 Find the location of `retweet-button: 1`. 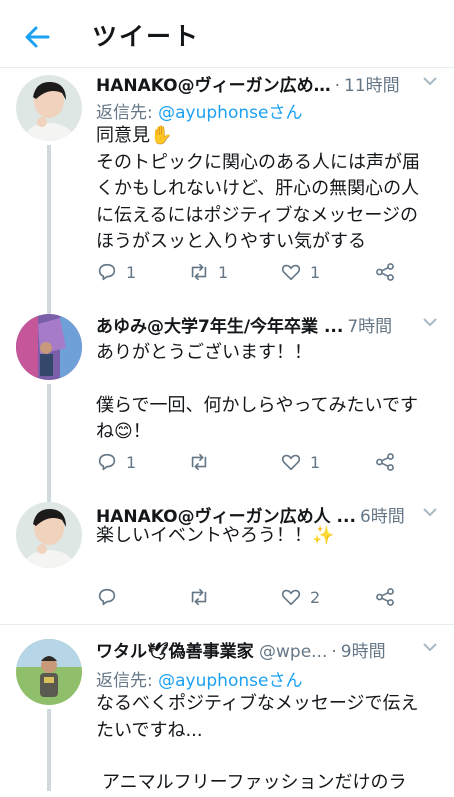

retweet-button: 1 is located at coordinates (208, 272).